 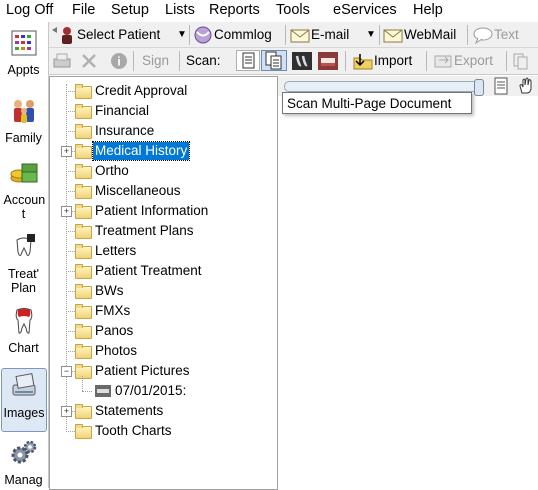 What do you see at coordinates (162, 151) in the screenshot?
I see `tree-folder-item: + Medical History` at bounding box center [162, 151].